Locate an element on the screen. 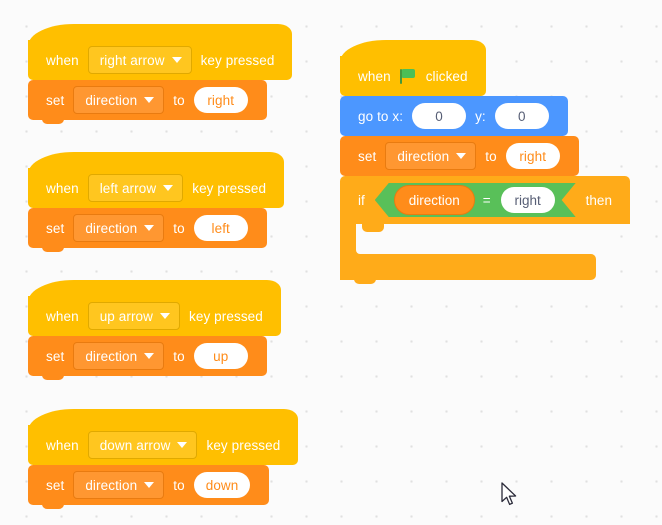 The height and width of the screenshot is (525, 662). variable-value-input: up is located at coordinates (220, 356).